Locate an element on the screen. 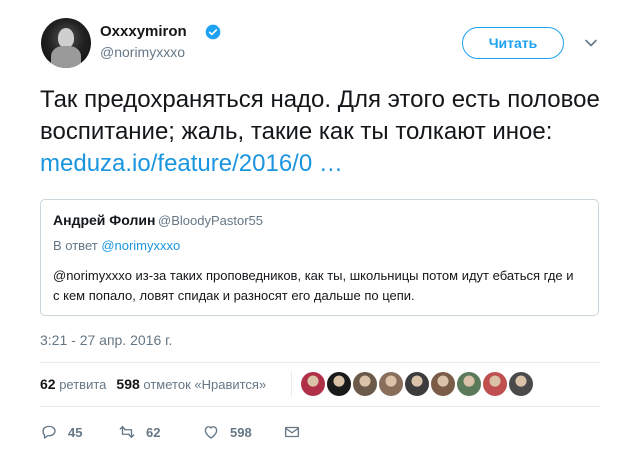 The width and height of the screenshot is (621, 449). stats-divider is located at coordinates (291, 384).